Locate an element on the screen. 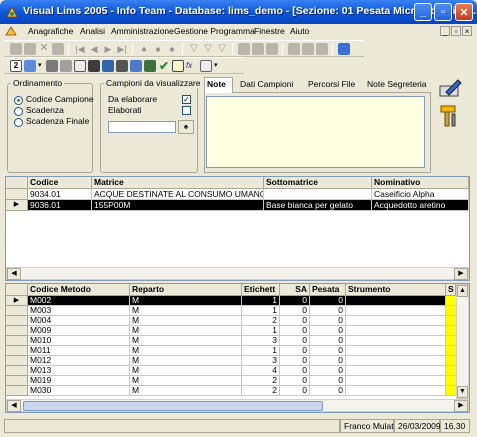 The image size is (477, 437). lab-tools-icon is located at coordinates (450, 117).